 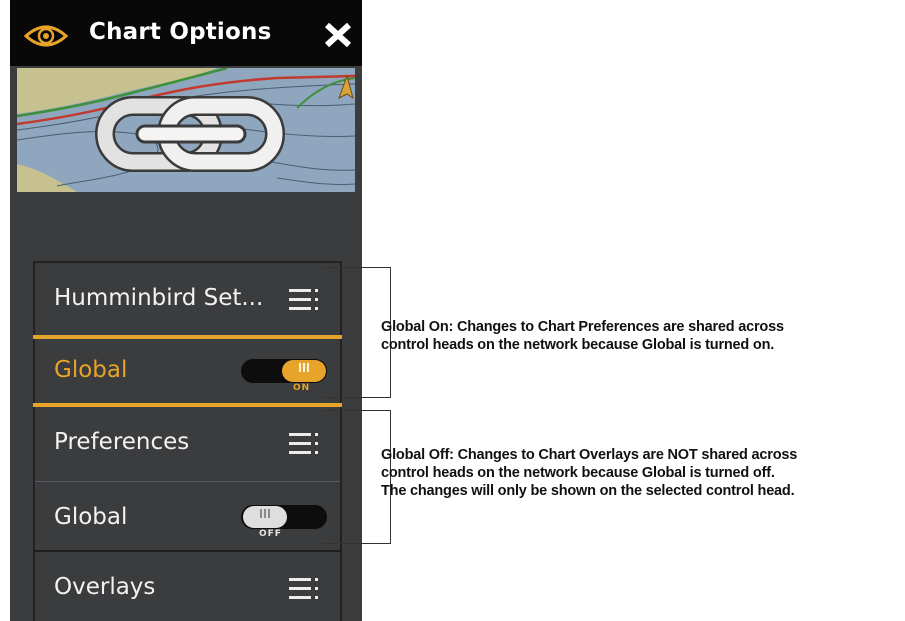 What do you see at coordinates (122, 442) in the screenshot?
I see `menu-item-label: Preferences` at bounding box center [122, 442].